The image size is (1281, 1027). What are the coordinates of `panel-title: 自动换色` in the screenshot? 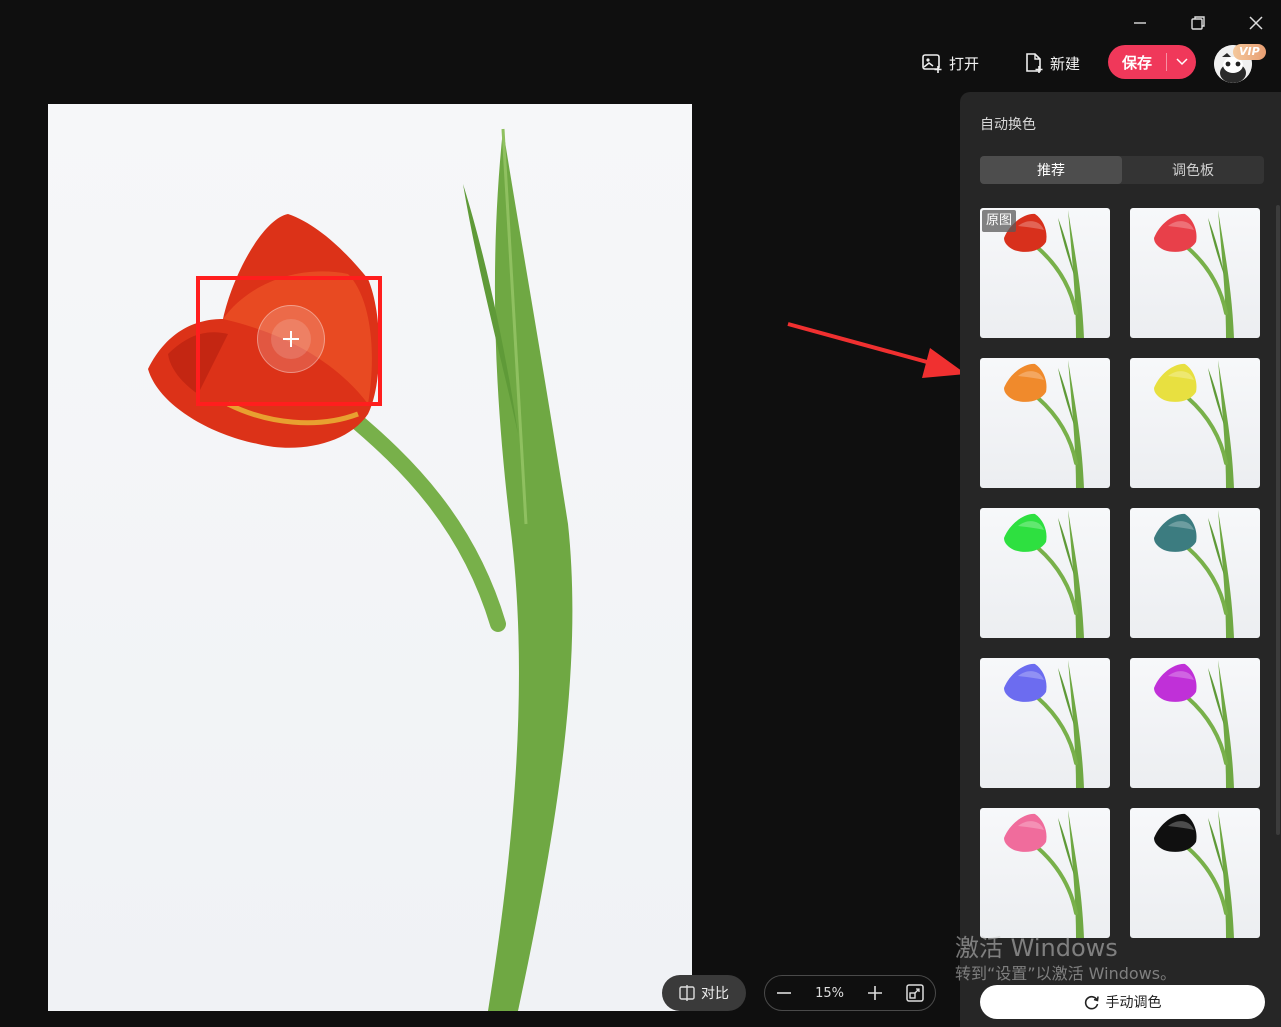 It's located at (1008, 125).